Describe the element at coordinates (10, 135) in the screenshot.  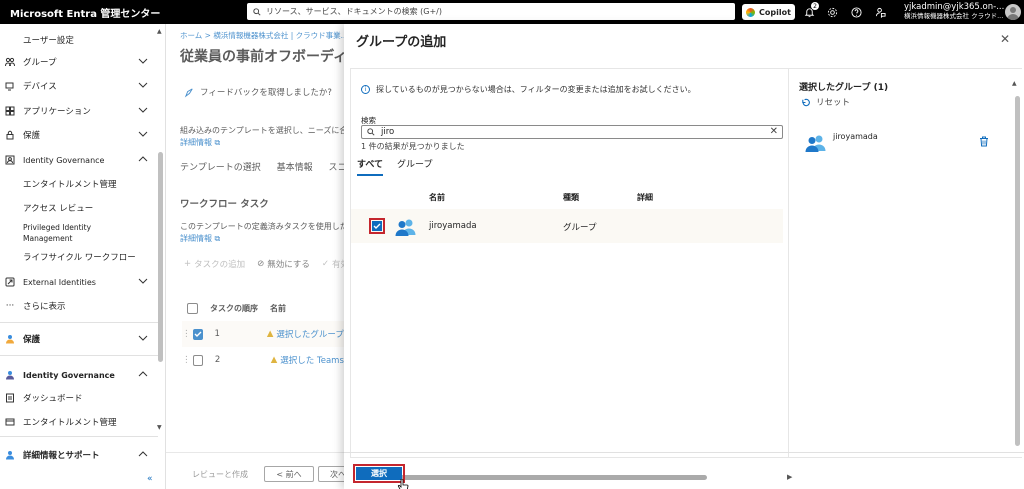
I see `lock-icon` at that location.